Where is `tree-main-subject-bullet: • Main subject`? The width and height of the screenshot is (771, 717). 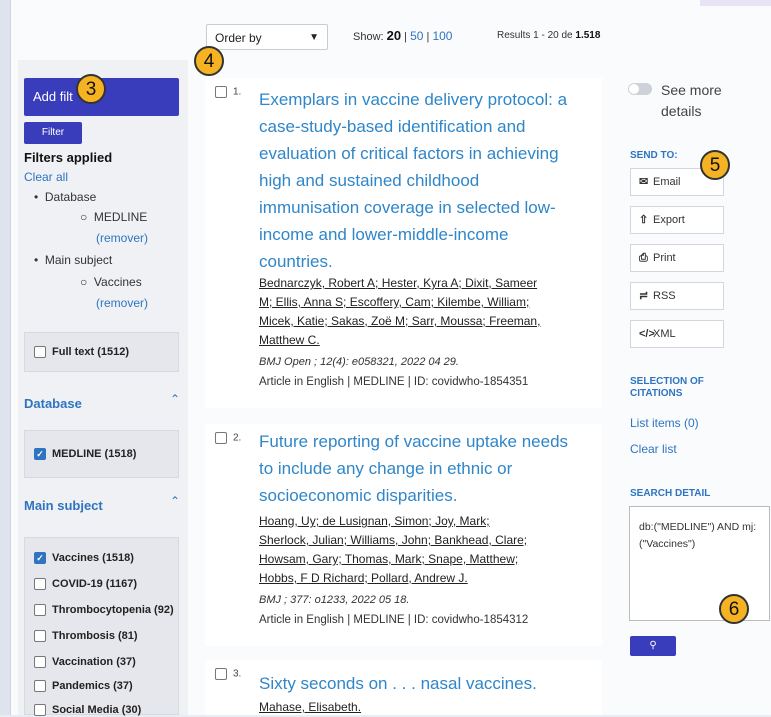 tree-main-subject-bullet: • Main subject is located at coordinates (73, 260).